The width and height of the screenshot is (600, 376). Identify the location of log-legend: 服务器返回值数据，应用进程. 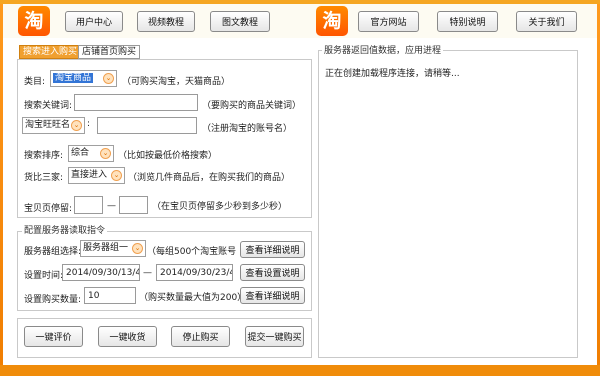
(383, 49).